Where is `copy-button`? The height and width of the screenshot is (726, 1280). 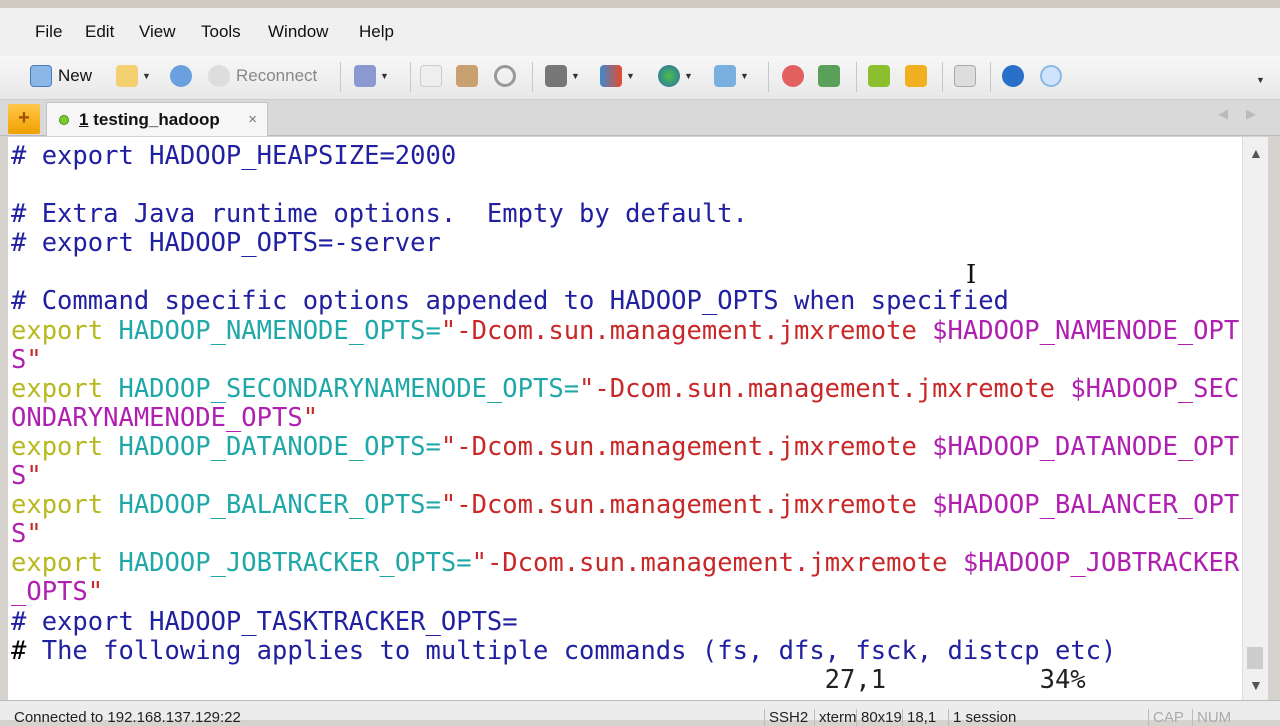
copy-button is located at coordinates (431, 76).